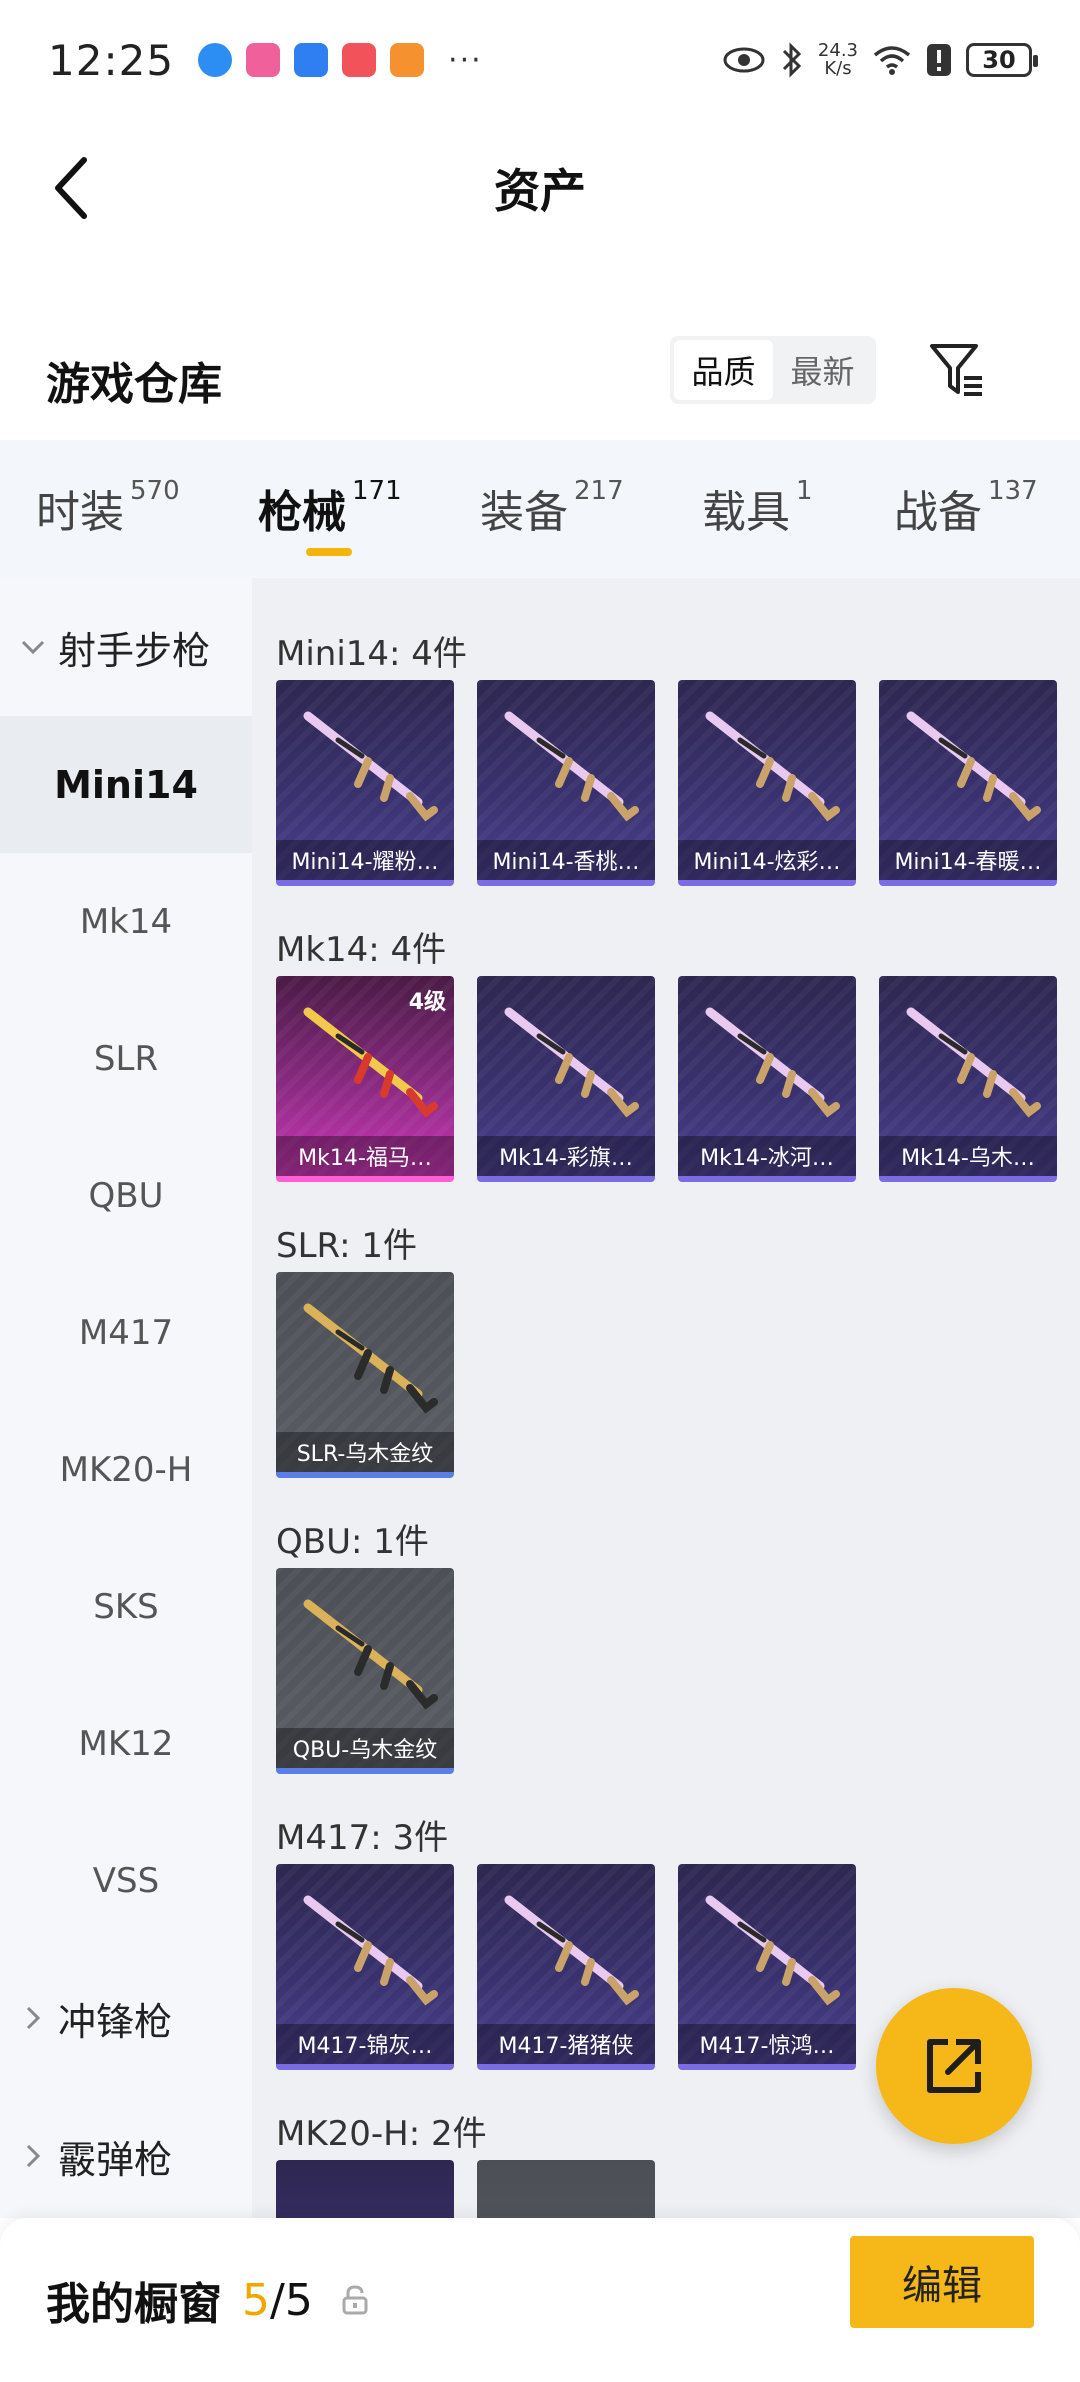 This screenshot has height=2382, width=1080. What do you see at coordinates (838, 60) in the screenshot?
I see `network-speed: 24.3 K/s` at bounding box center [838, 60].